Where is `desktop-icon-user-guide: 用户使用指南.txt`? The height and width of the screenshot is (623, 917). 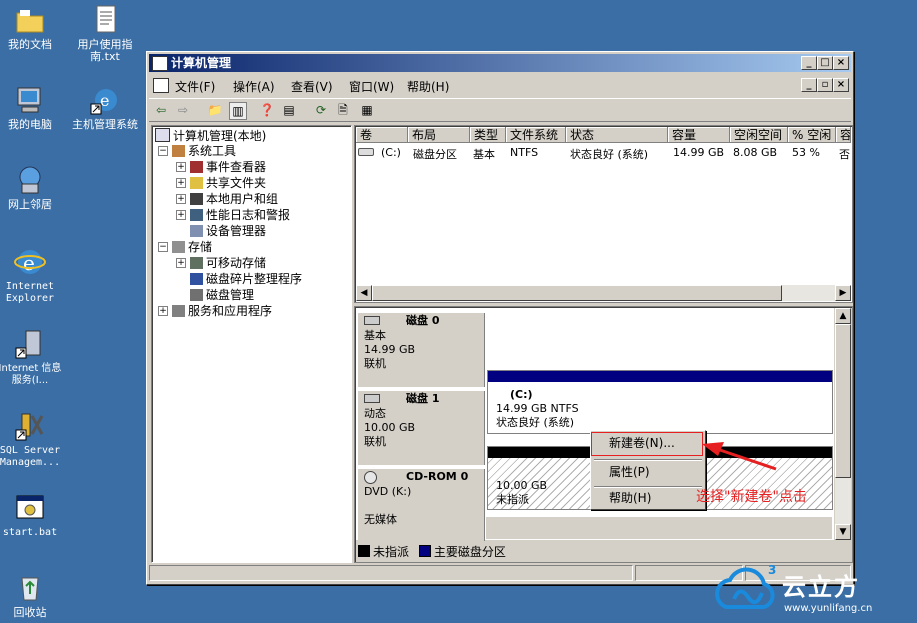
desktop-icon-user-guide: 用户使用指南.txt is located at coordinates (105, 33).